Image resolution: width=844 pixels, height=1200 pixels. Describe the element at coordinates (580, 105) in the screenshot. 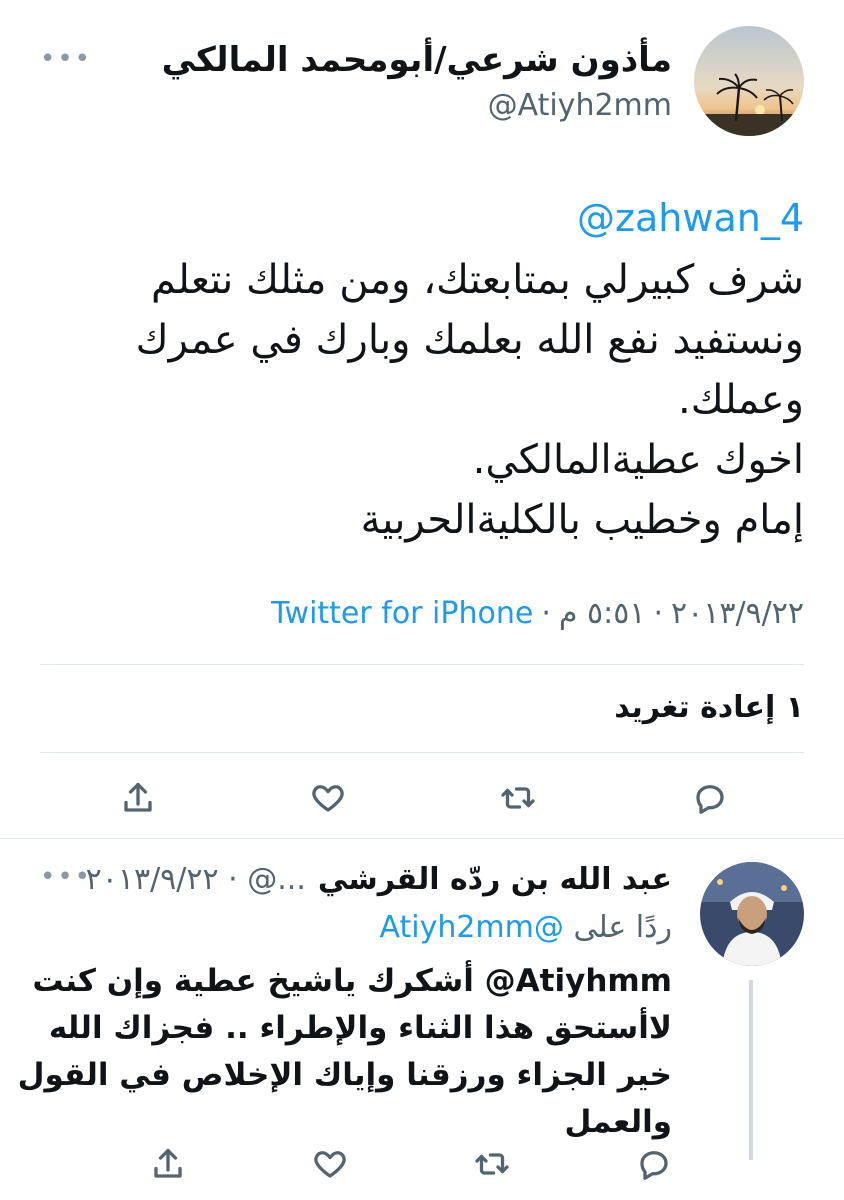

I see `user-handle: @Atiyh2mm` at that location.